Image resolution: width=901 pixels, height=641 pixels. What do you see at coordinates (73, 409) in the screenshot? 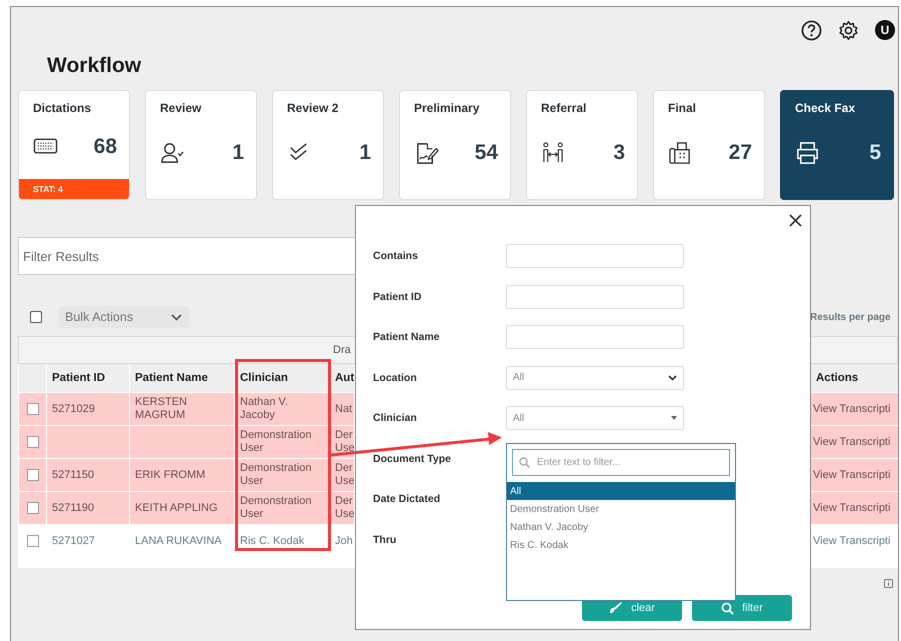
I see `table-cell: 5271029` at bounding box center [73, 409].